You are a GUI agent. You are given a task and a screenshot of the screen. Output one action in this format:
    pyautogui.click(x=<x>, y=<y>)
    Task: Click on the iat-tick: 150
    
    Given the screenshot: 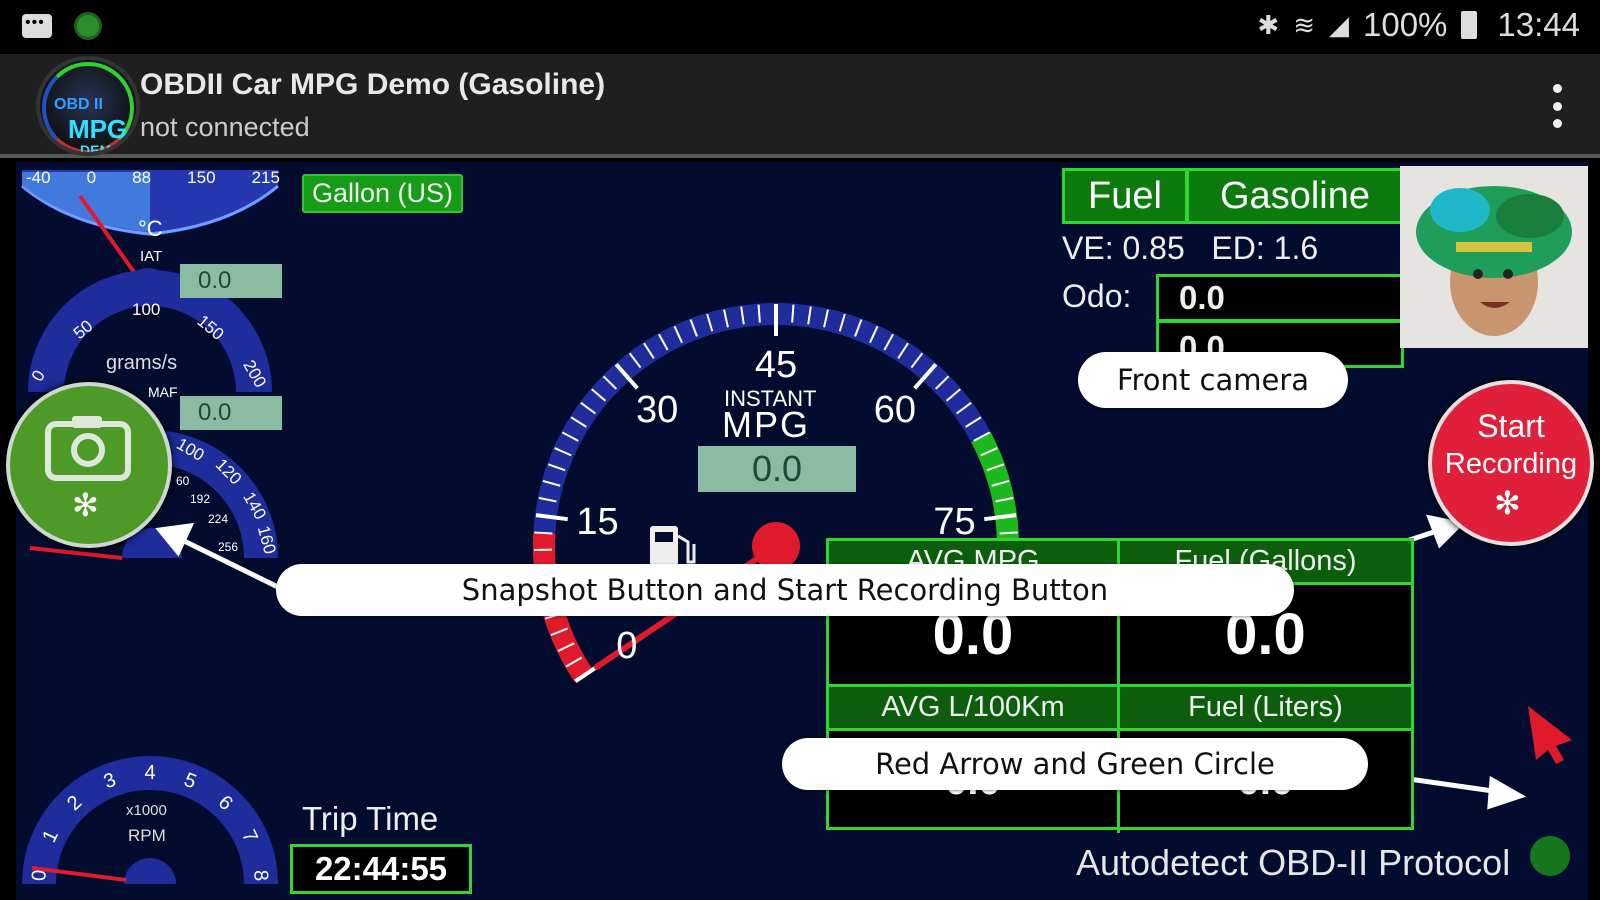 What is the action you would take?
    pyautogui.click(x=201, y=177)
    